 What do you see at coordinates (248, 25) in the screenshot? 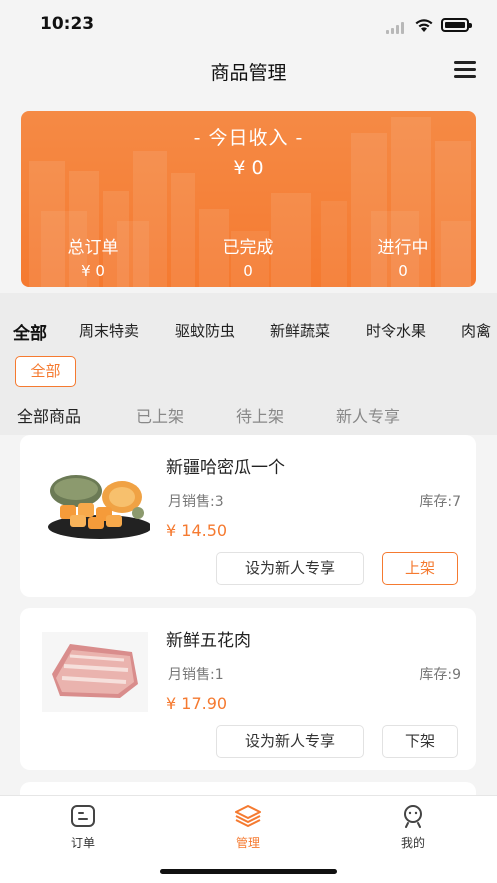
I see `status-bar: 10:23` at bounding box center [248, 25].